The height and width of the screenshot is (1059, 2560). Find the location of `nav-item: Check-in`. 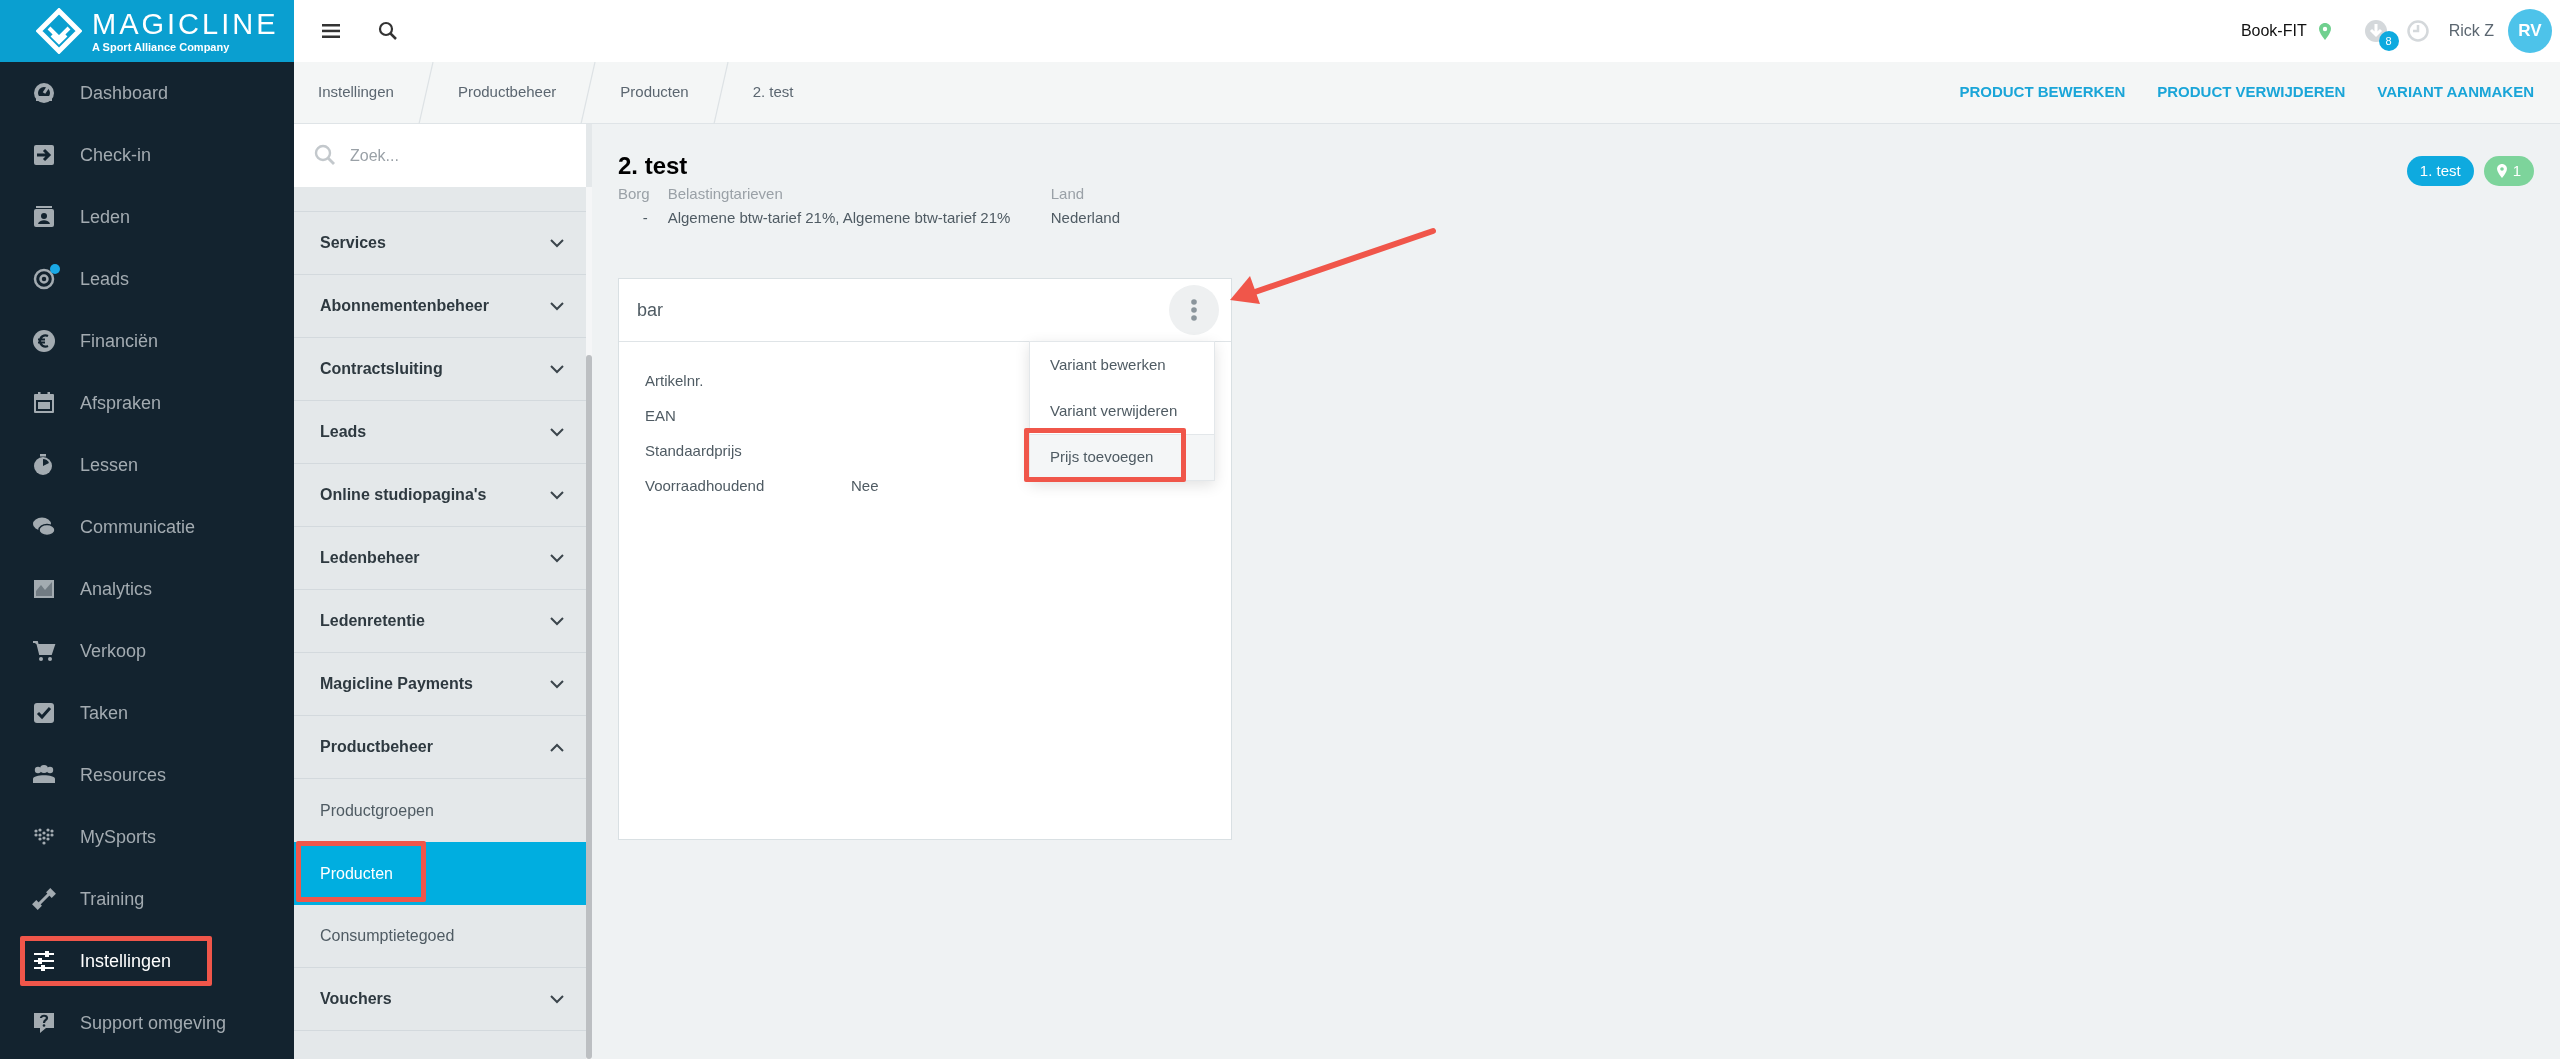

nav-item: Check-in is located at coordinates (116, 155).